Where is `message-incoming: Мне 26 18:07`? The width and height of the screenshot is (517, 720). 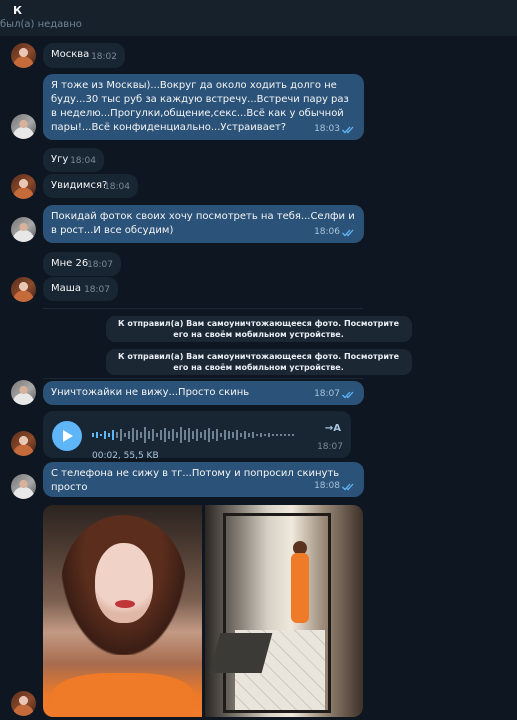
message-incoming: Мне 26 18:07 is located at coordinates (82, 264).